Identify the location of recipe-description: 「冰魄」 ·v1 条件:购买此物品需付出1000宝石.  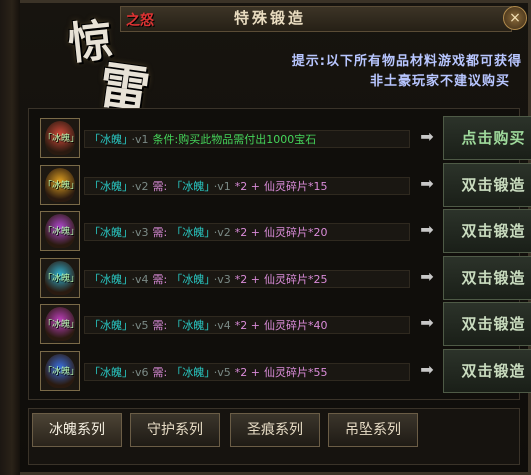
(247, 139).